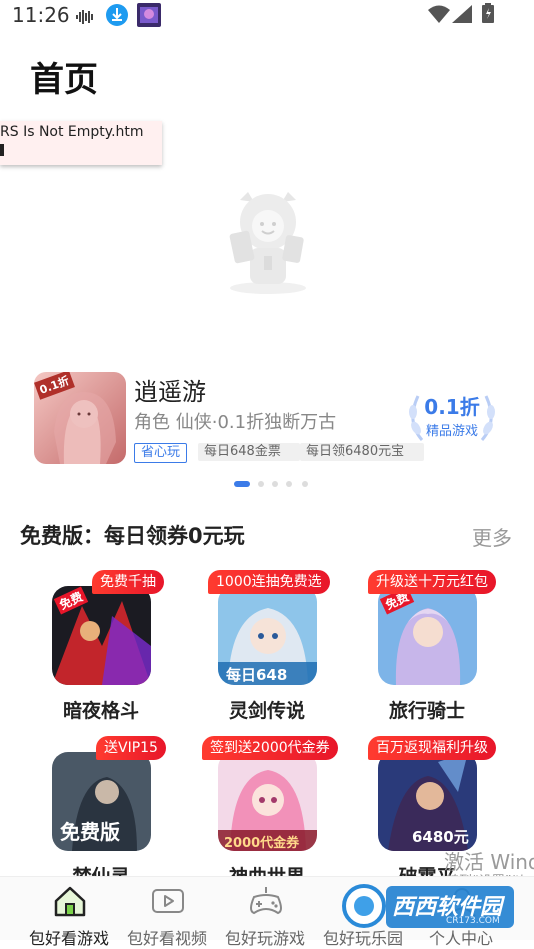 Image resolution: width=534 pixels, height=949 pixels. Describe the element at coordinates (266, 901) in the screenshot. I see `gamepad-icon` at that location.